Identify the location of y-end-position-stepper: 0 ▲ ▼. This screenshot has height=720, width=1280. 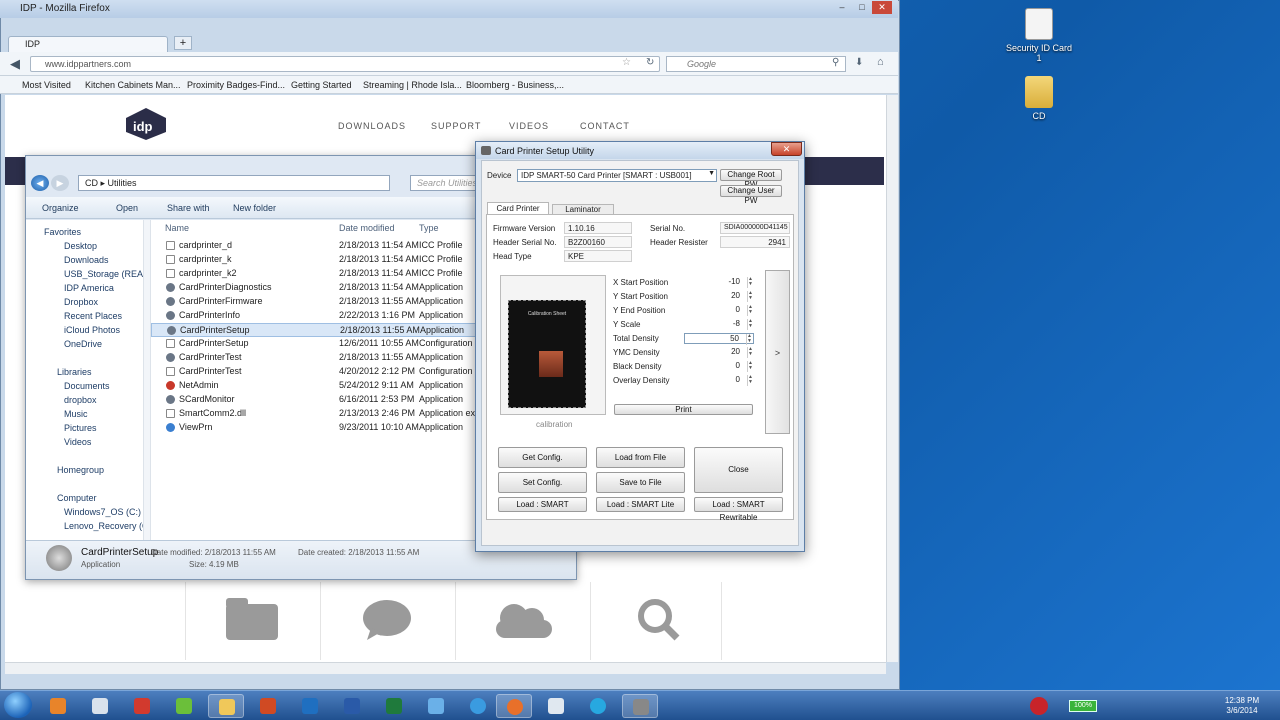
(719, 310).